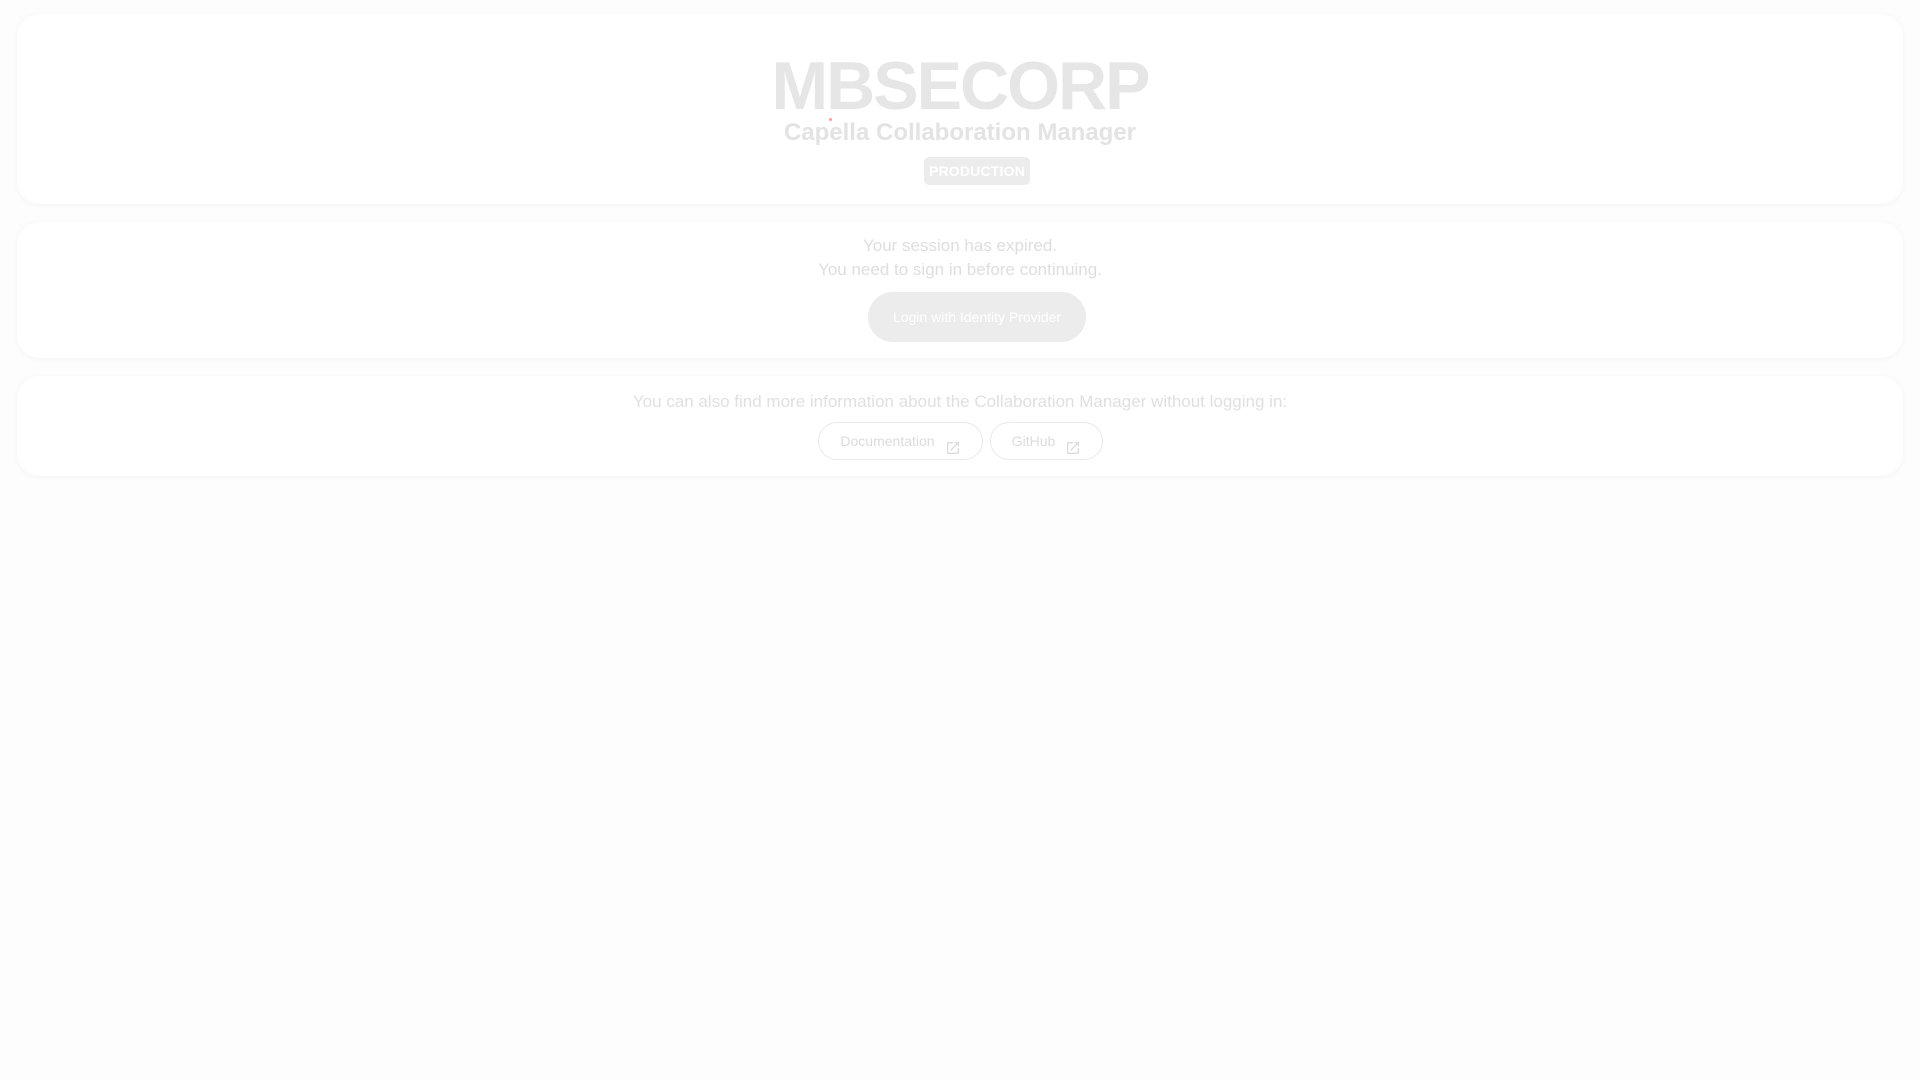 The image size is (1920, 1080). Describe the element at coordinates (1055, 86) in the screenshot. I see `logo-text-corp: CORP` at that location.